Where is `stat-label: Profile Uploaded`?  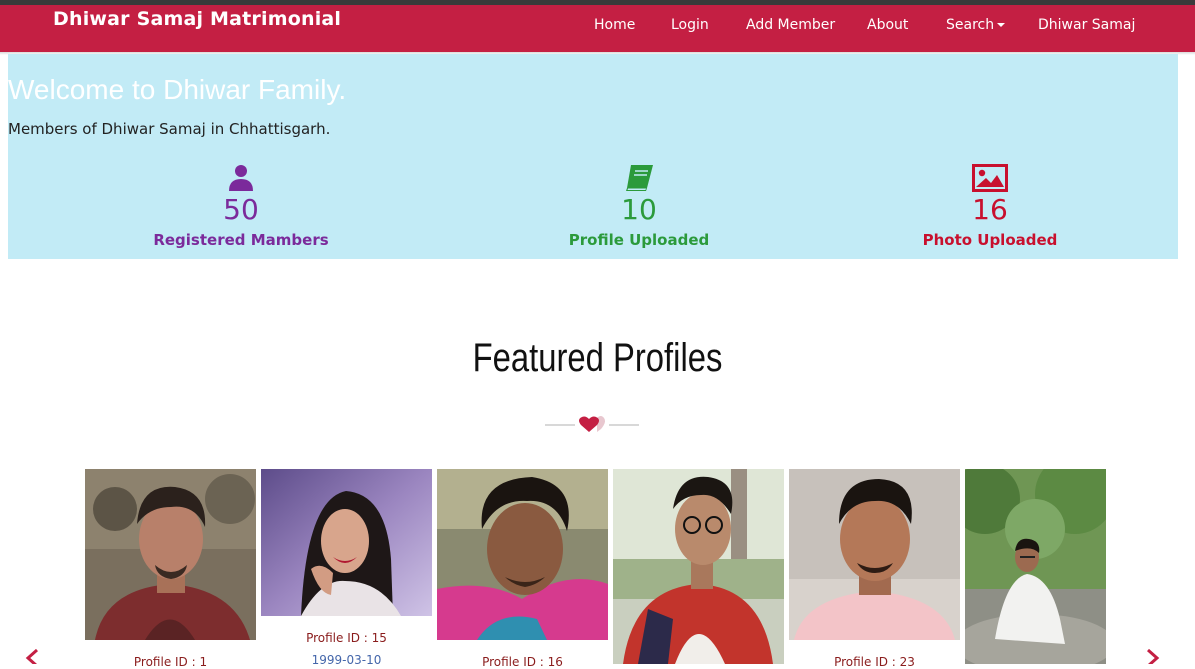 stat-label: Profile Uploaded is located at coordinates (639, 240).